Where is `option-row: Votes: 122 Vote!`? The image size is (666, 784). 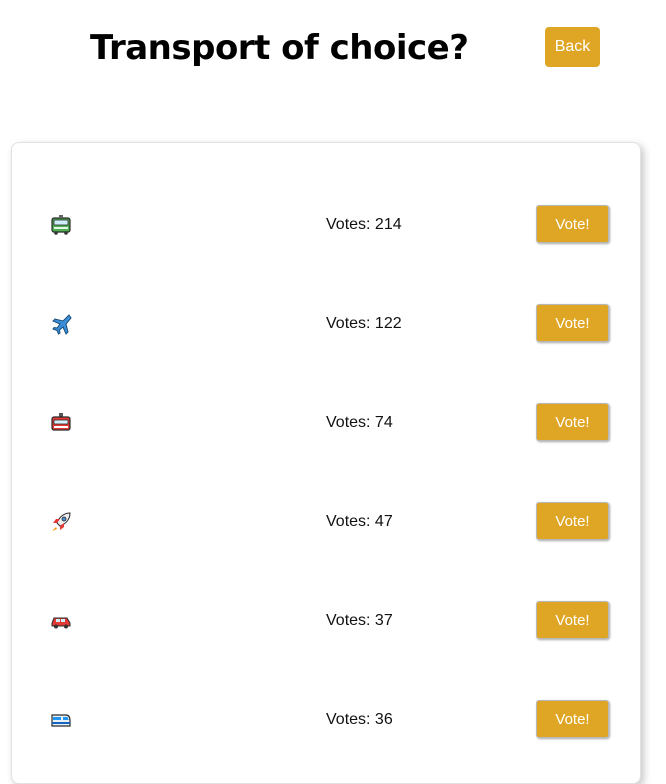
option-row: Votes: 122 Vote! is located at coordinates (326, 305).